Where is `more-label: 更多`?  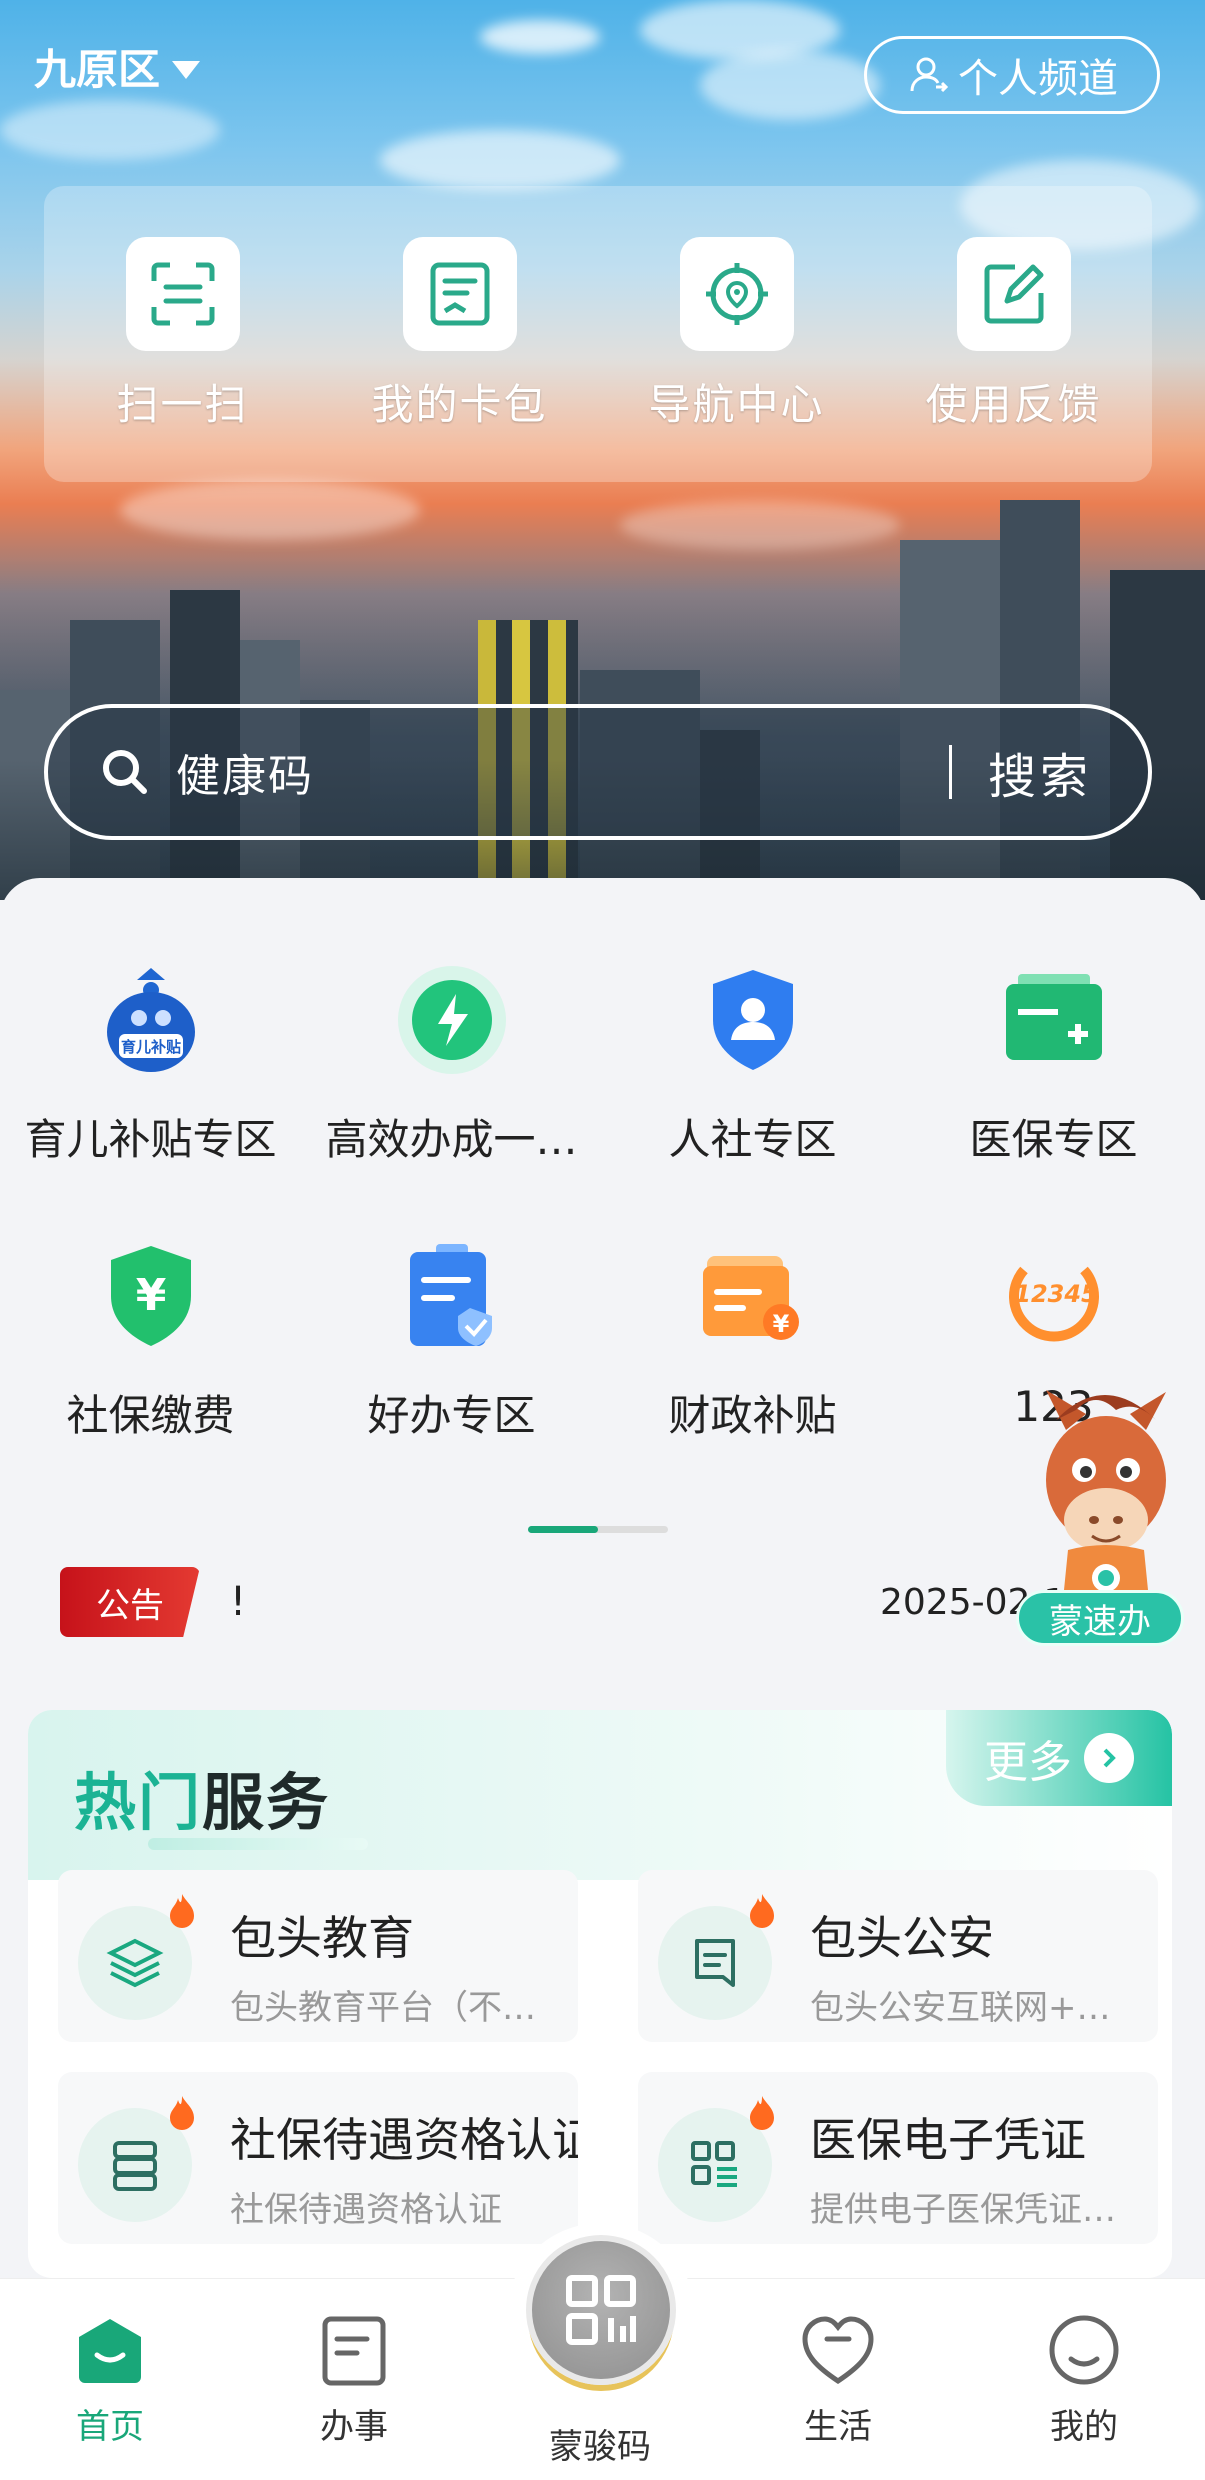
more-label: 更多 is located at coordinates (1028, 1762).